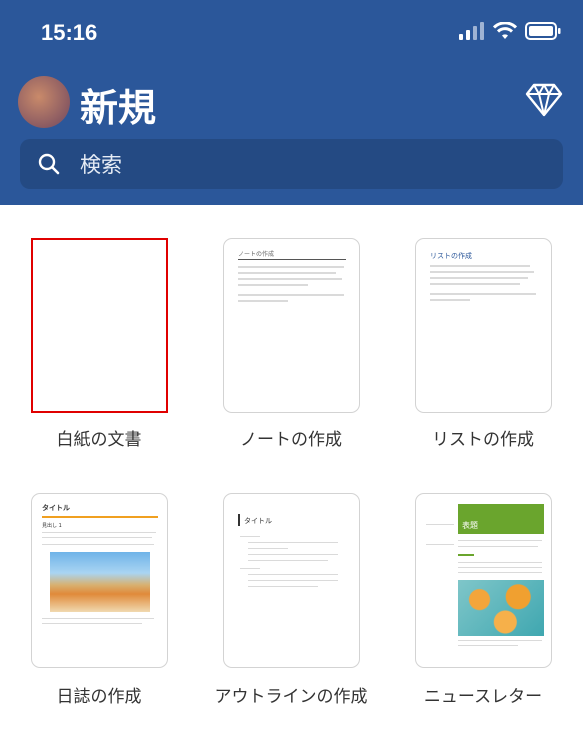 This screenshot has height=736, width=583. What do you see at coordinates (118, 108) in the screenshot?
I see `page-title: 新規` at bounding box center [118, 108].